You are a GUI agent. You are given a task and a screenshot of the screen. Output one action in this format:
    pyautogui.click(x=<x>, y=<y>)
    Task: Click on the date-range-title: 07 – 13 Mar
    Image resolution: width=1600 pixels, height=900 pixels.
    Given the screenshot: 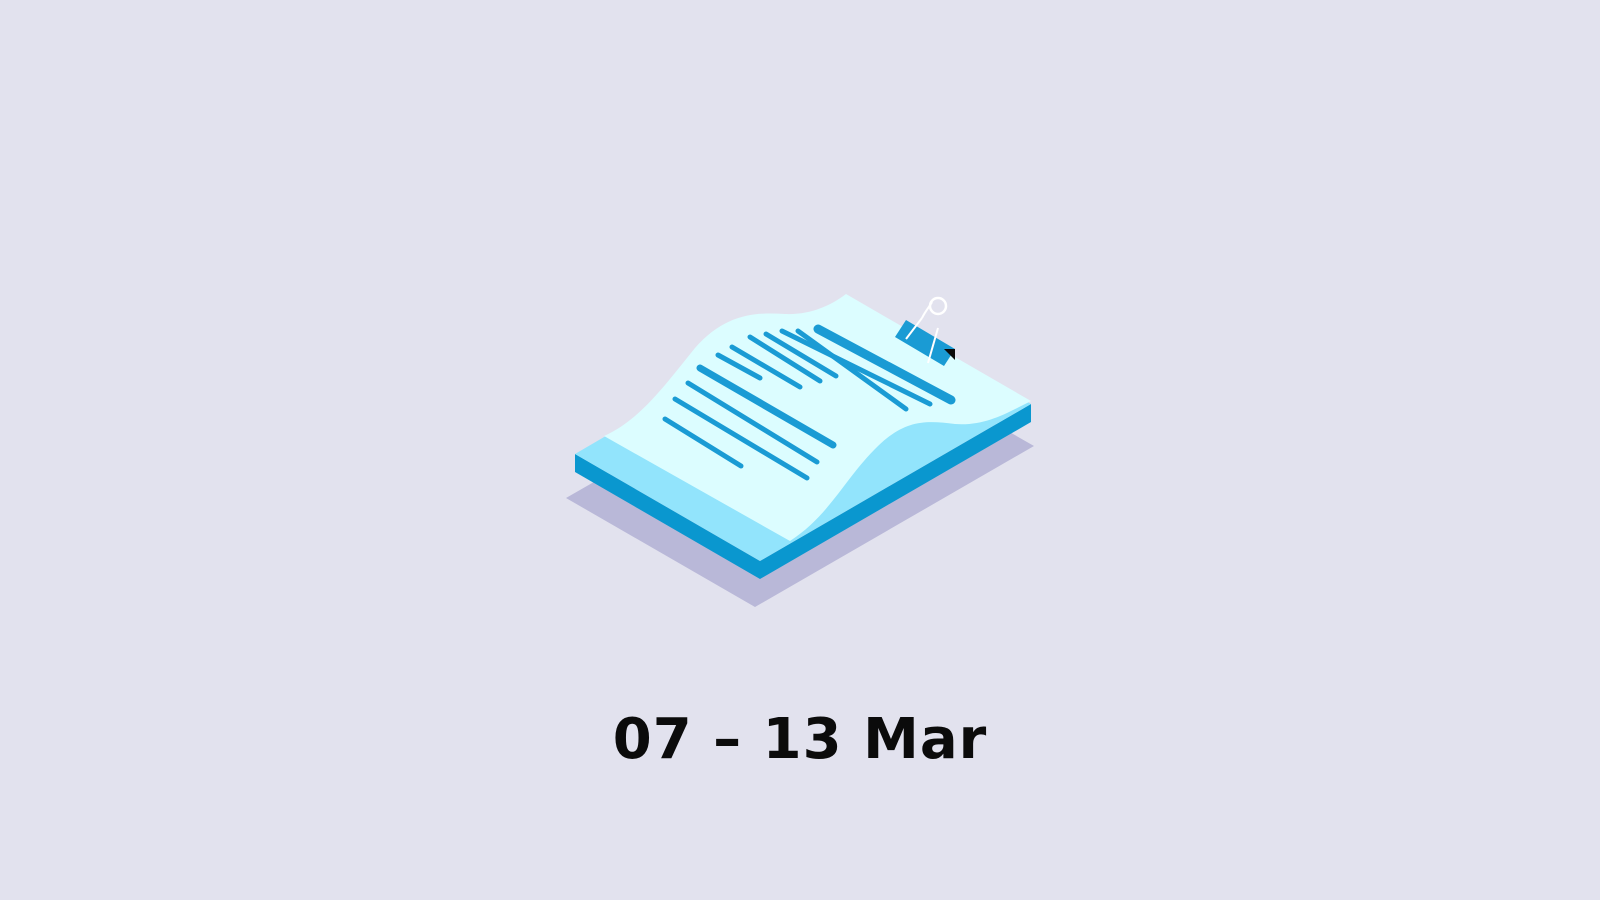 What is the action you would take?
    pyautogui.click(x=800, y=739)
    